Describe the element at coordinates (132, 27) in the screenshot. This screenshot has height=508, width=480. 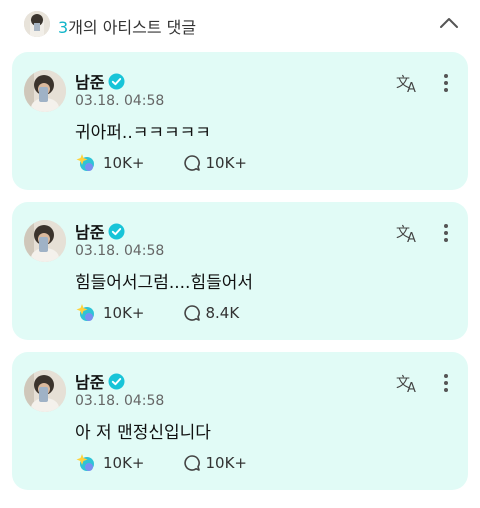
I see `header-title-text: 개의 아티스트 댓글` at that location.